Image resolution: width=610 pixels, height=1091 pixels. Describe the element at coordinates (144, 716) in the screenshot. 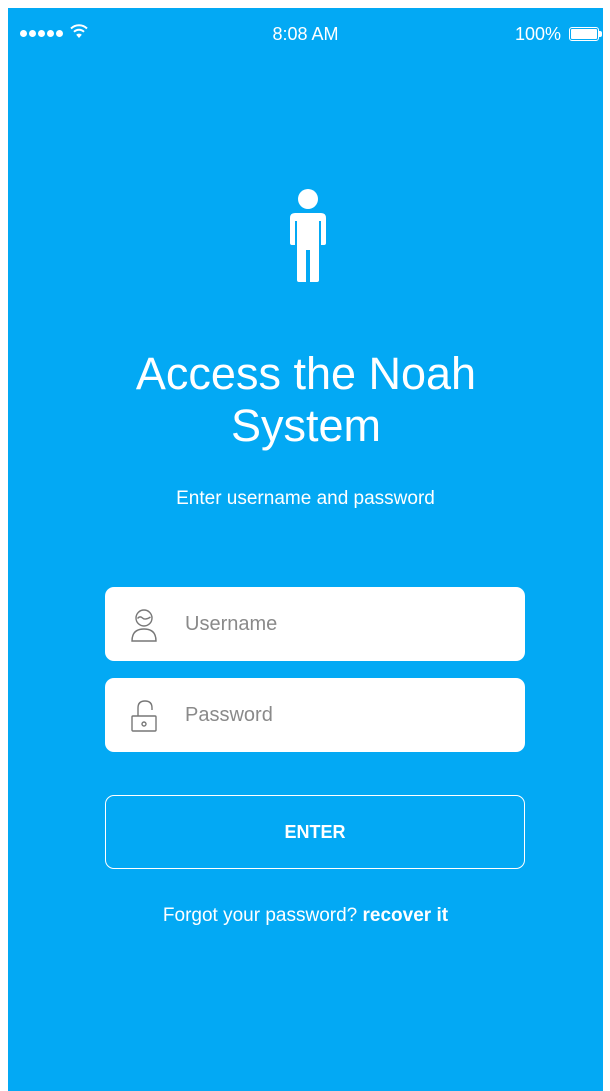

I see `lock-icon` at that location.